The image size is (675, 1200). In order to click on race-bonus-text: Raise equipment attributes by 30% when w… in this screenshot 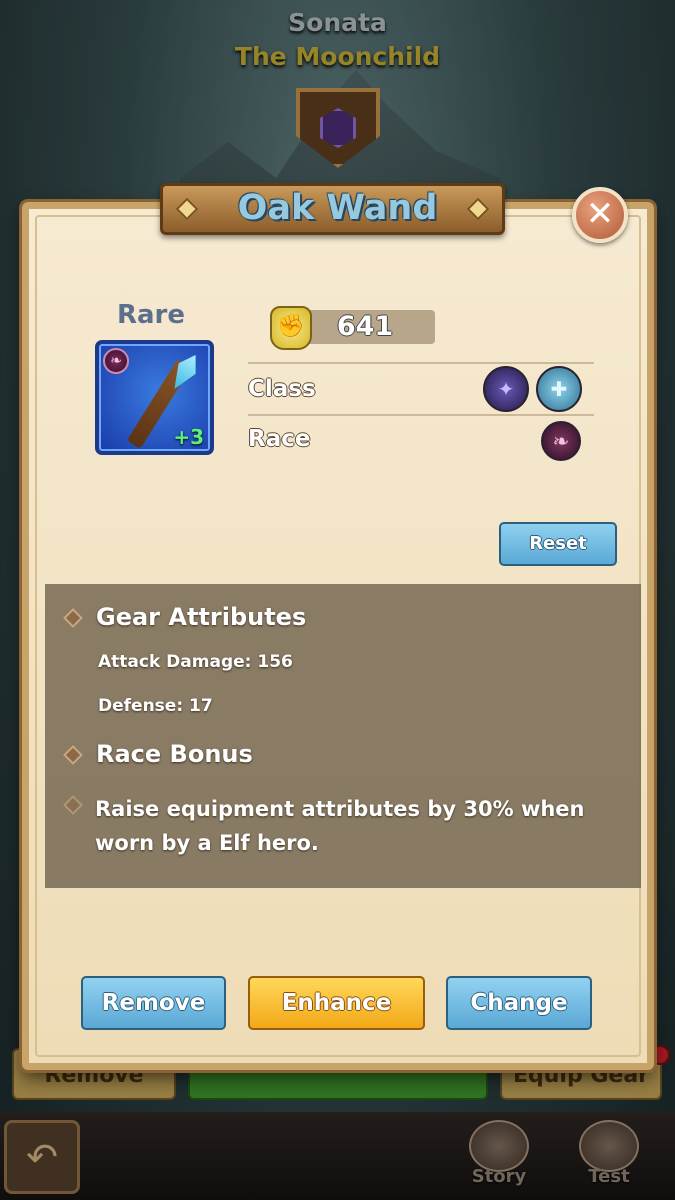, I will do `click(340, 826)`.